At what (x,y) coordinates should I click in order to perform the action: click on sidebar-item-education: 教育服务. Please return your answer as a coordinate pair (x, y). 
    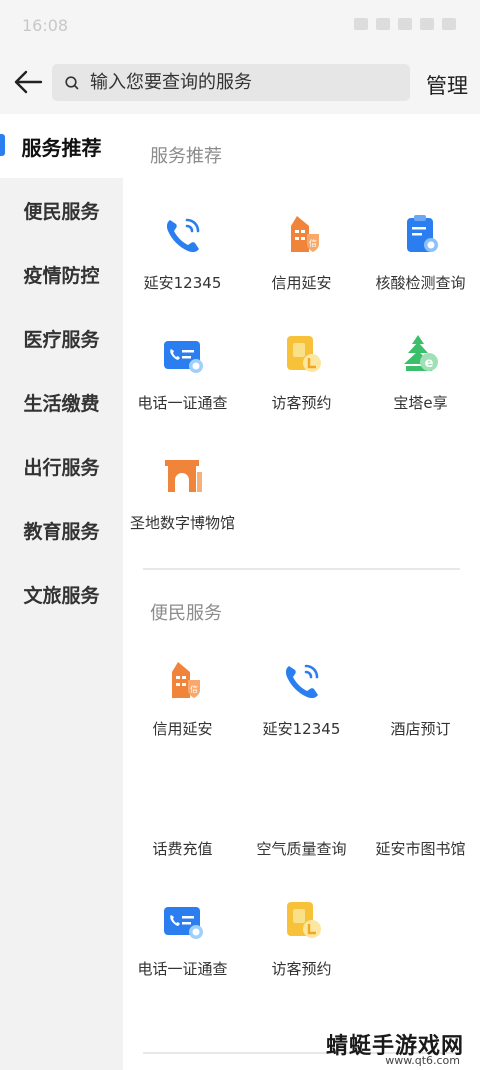
    Looking at the image, I should click on (61, 530).